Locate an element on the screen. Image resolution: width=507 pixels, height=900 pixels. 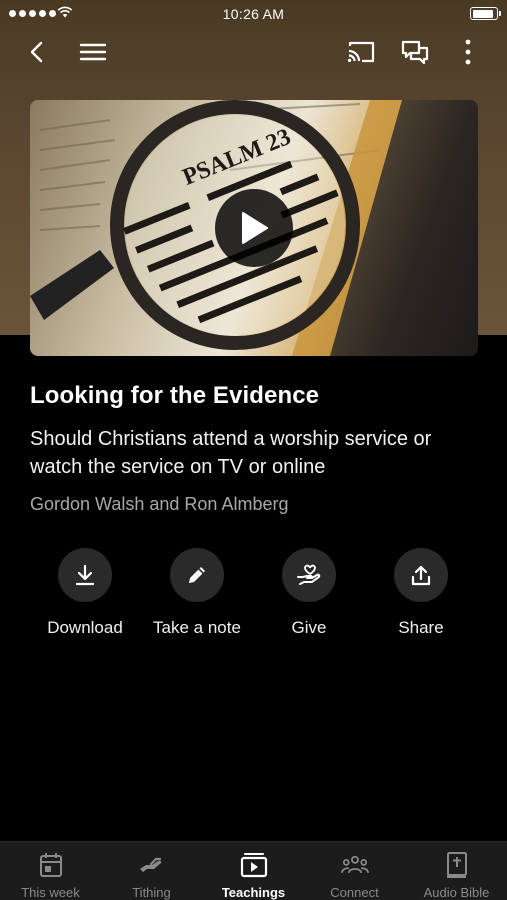
heart-hand-icon is located at coordinates (309, 574).